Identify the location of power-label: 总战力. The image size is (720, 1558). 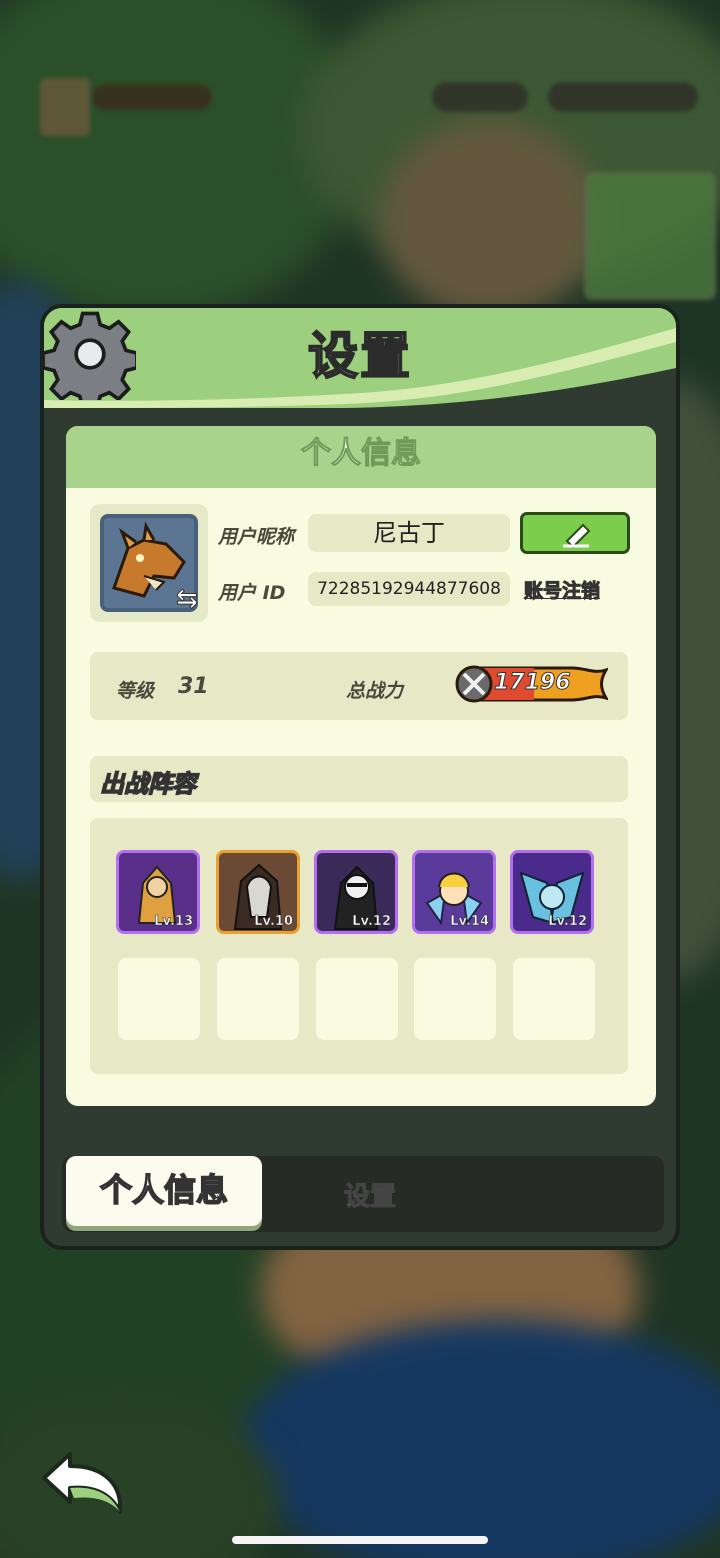
(375, 691).